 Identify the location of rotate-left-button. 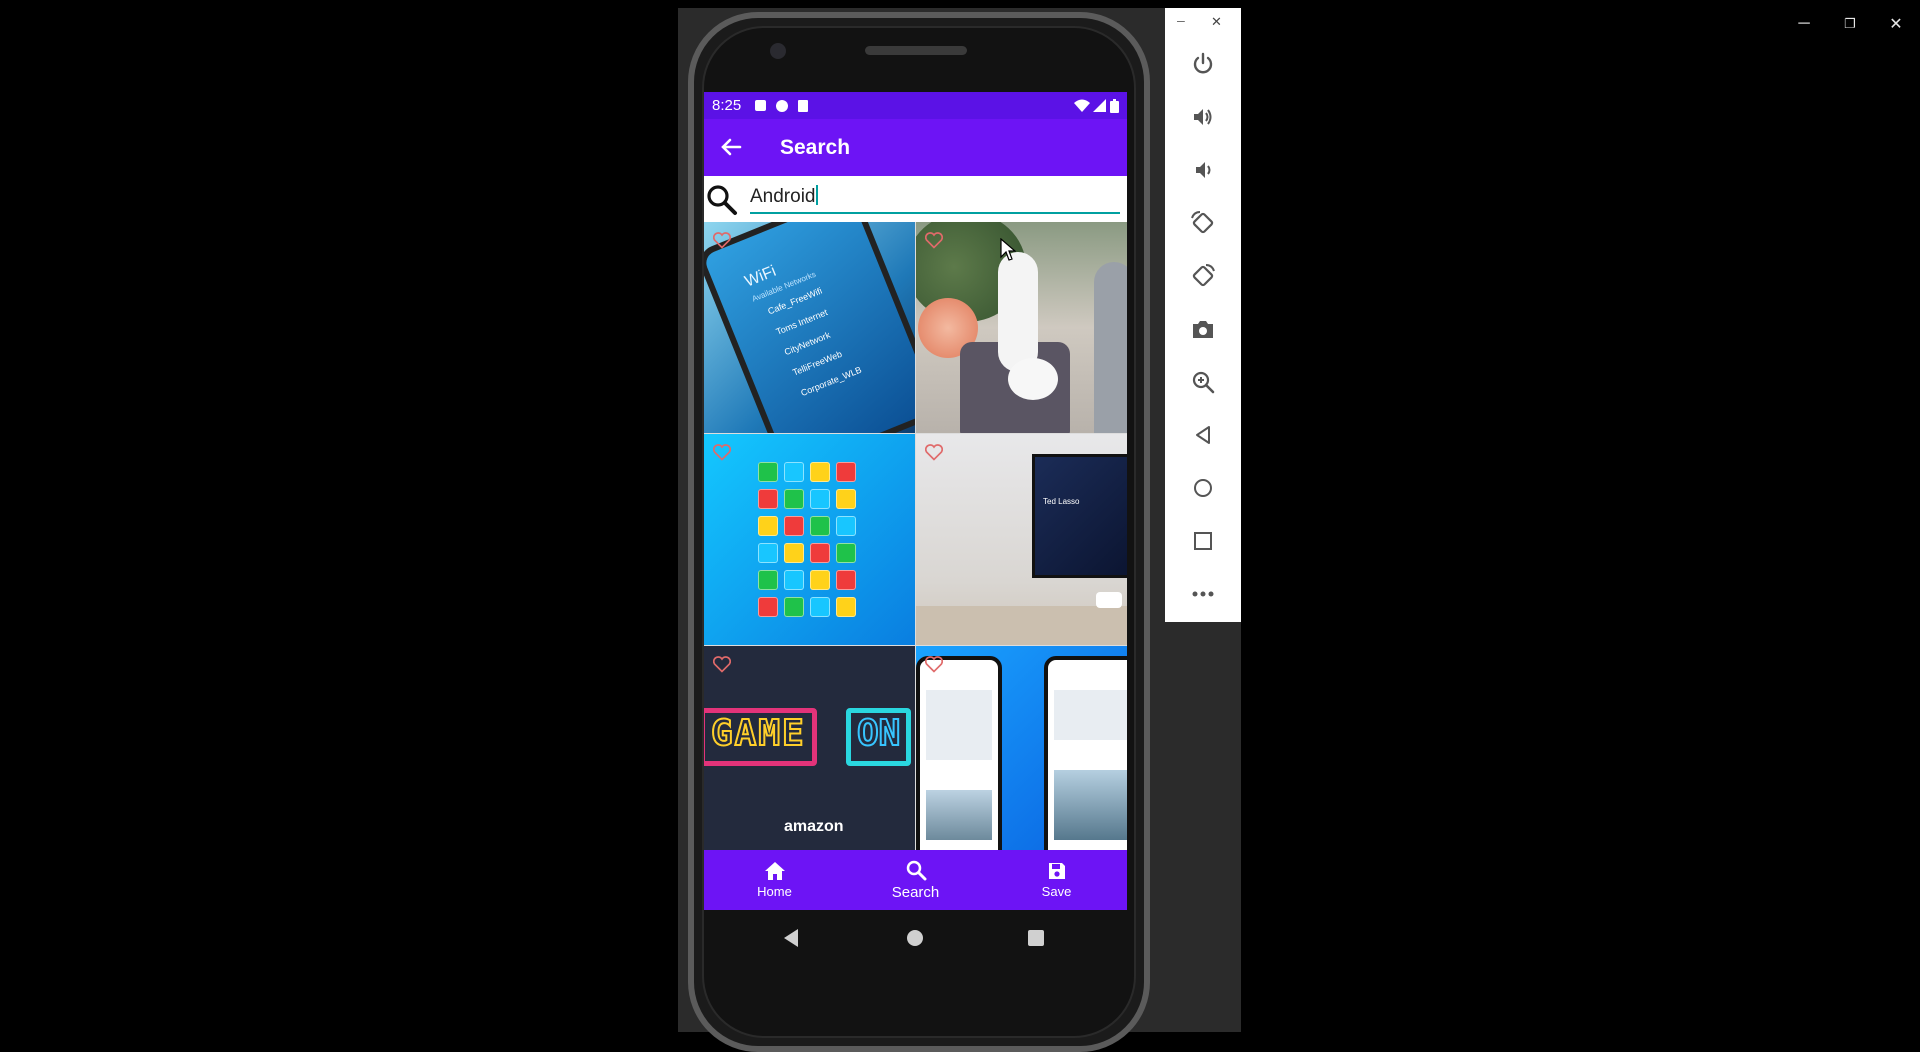
(1203, 223).